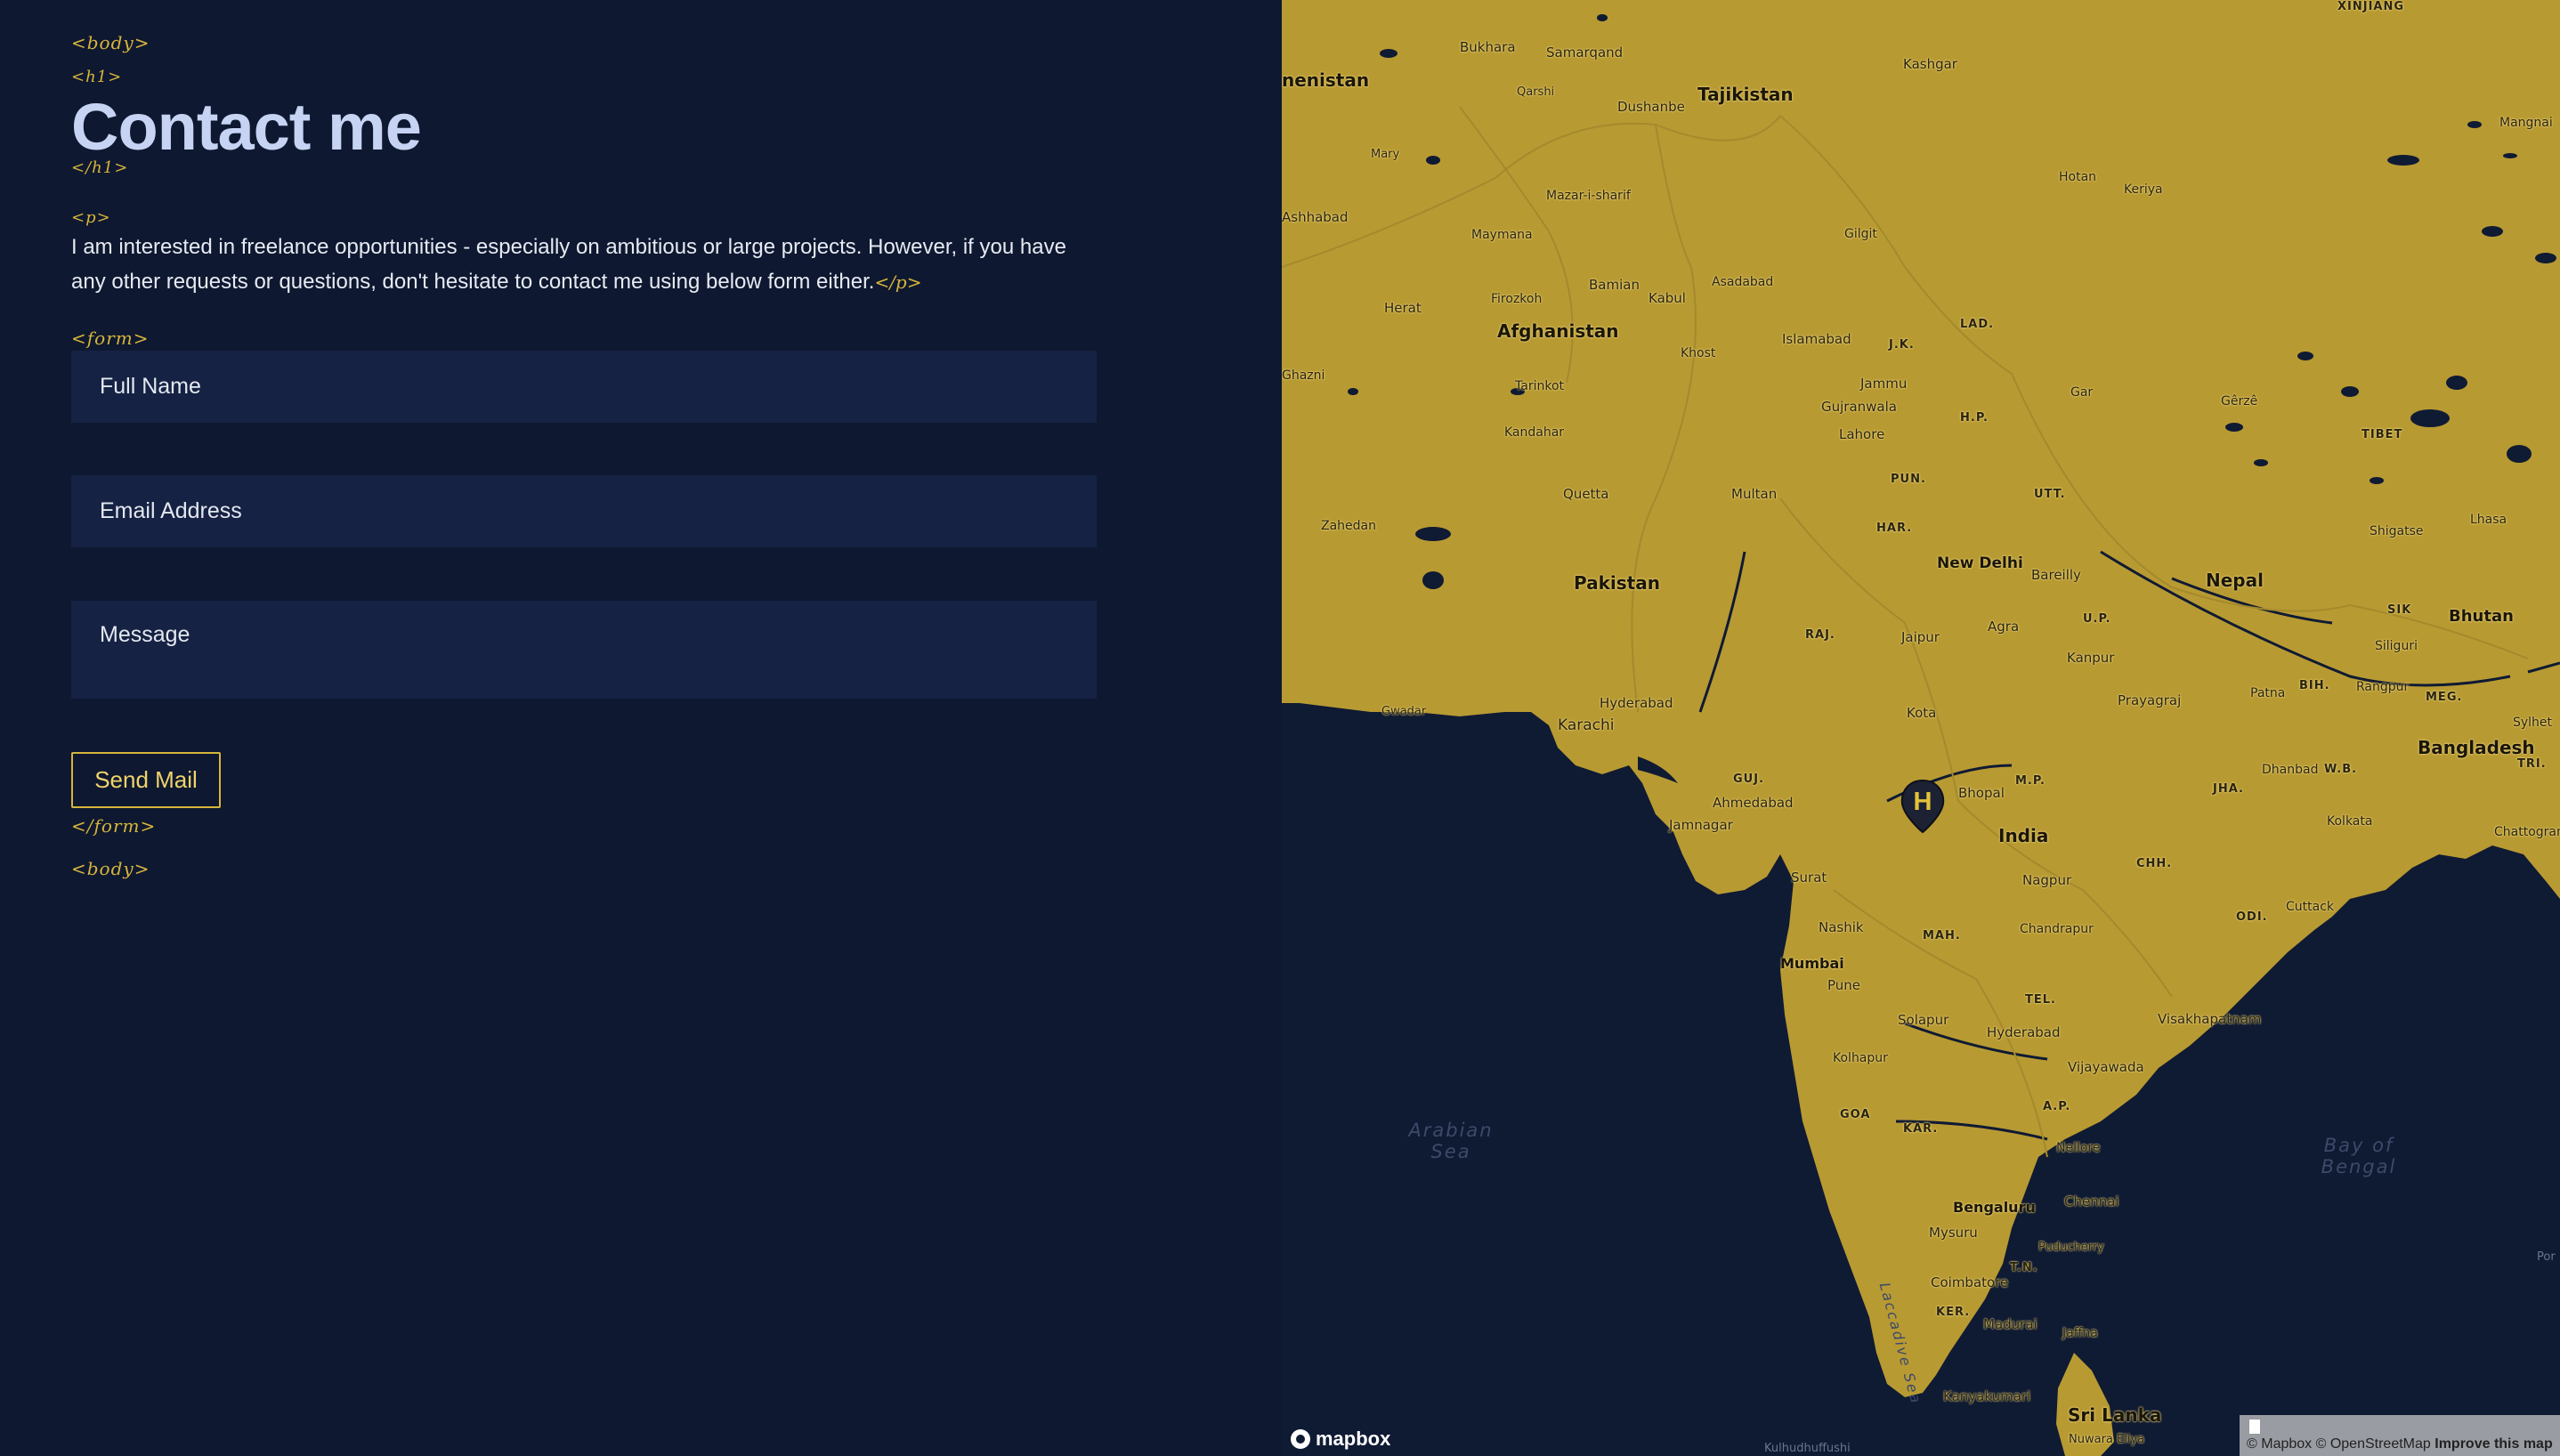  I want to click on map-label-nuwara-eliya: Nuwara Eliya, so click(2107, 1439).